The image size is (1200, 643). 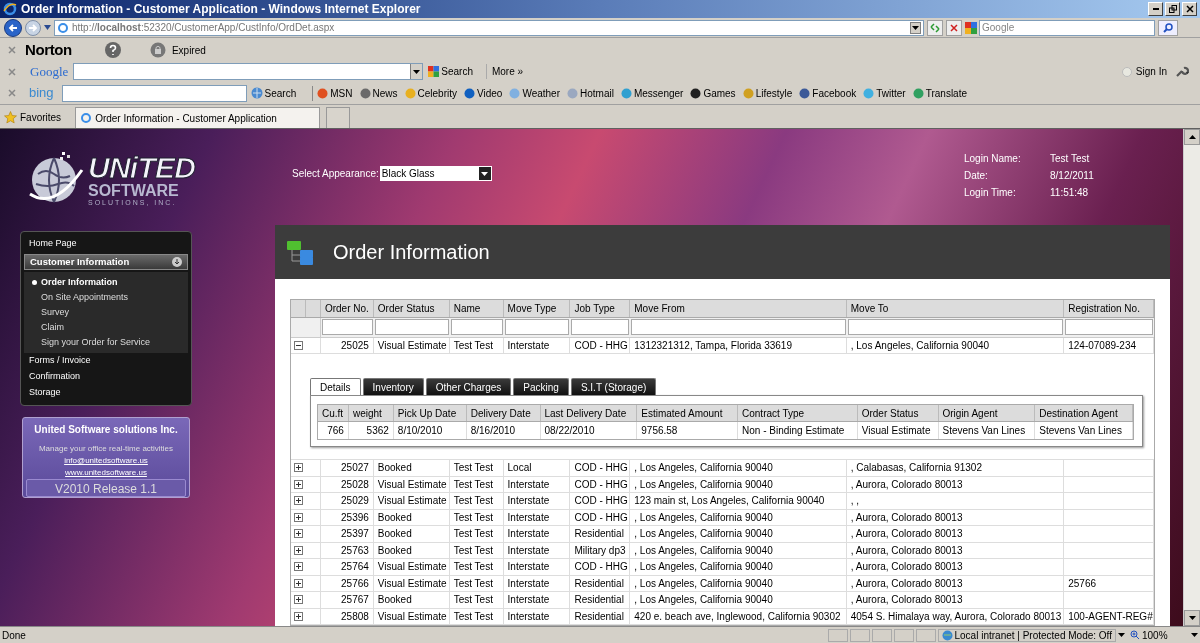 What do you see at coordinates (154, 93) in the screenshot?
I see `bing-search-field` at bounding box center [154, 93].